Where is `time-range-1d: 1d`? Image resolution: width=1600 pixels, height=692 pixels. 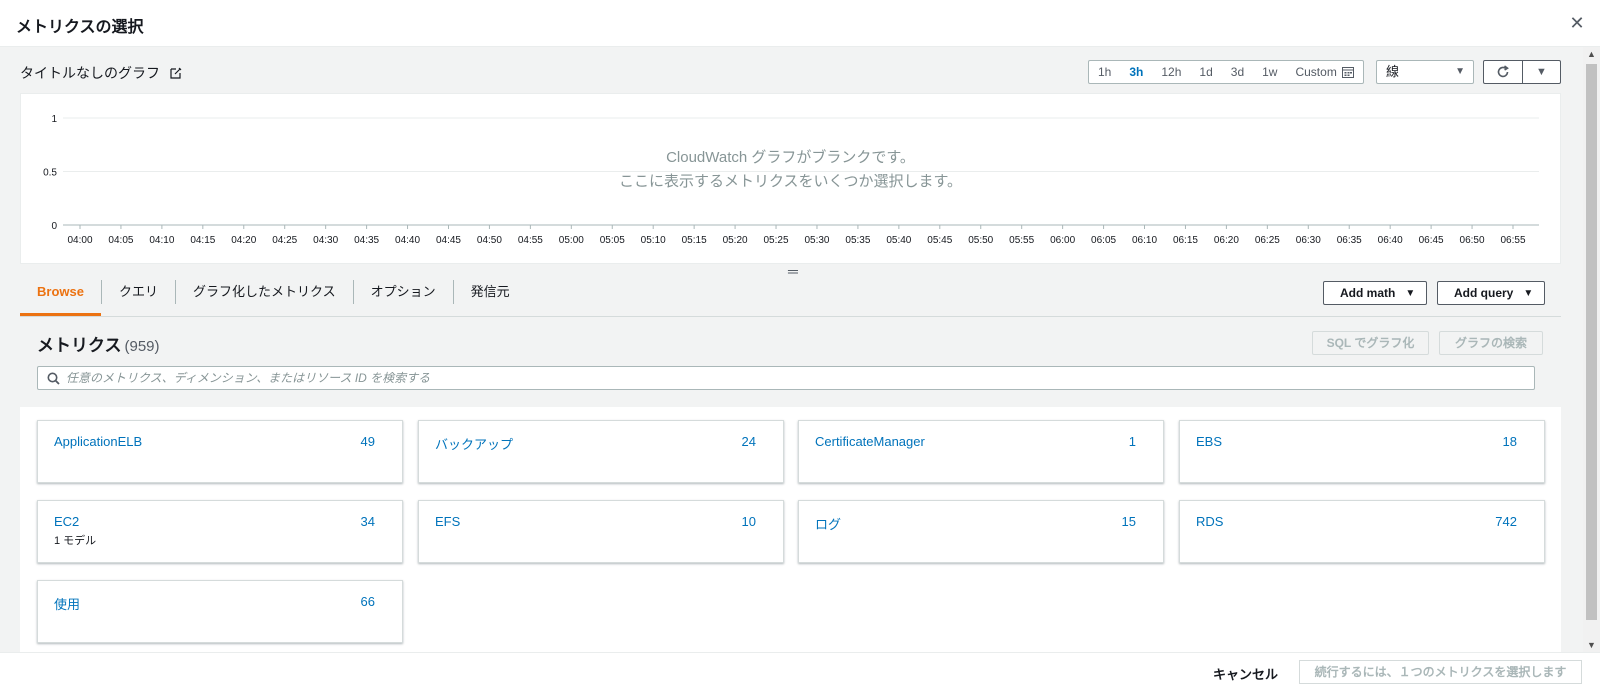 time-range-1d: 1d is located at coordinates (1205, 72).